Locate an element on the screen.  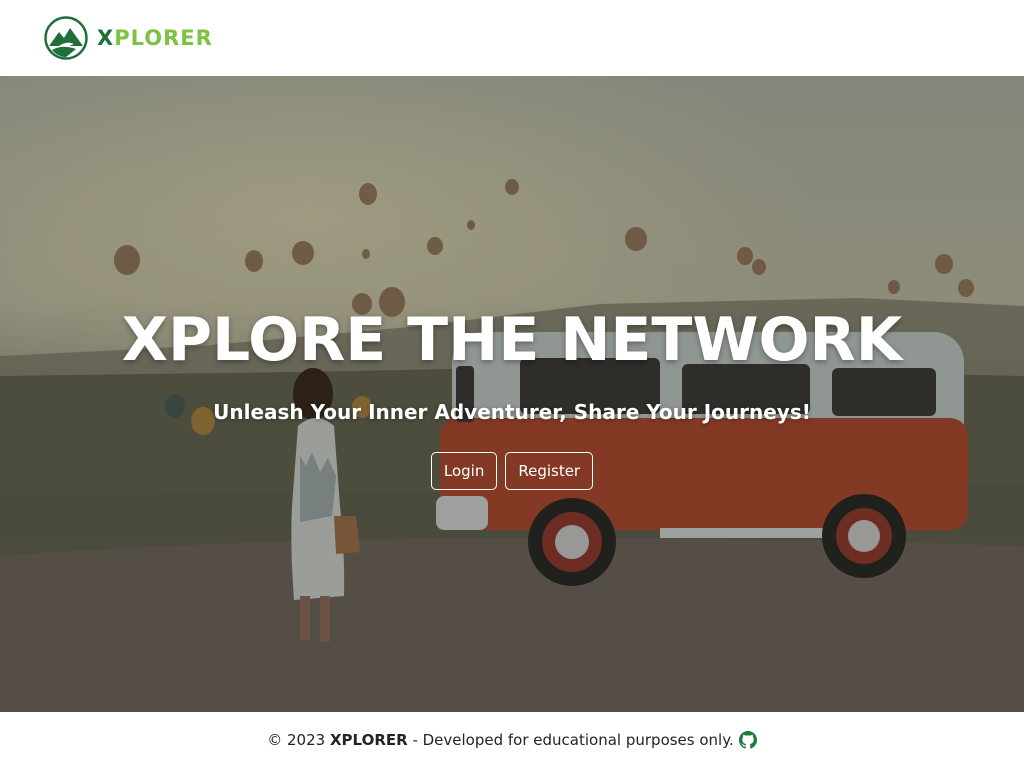
footer-copyright: © 2023 is located at coordinates (296, 740).